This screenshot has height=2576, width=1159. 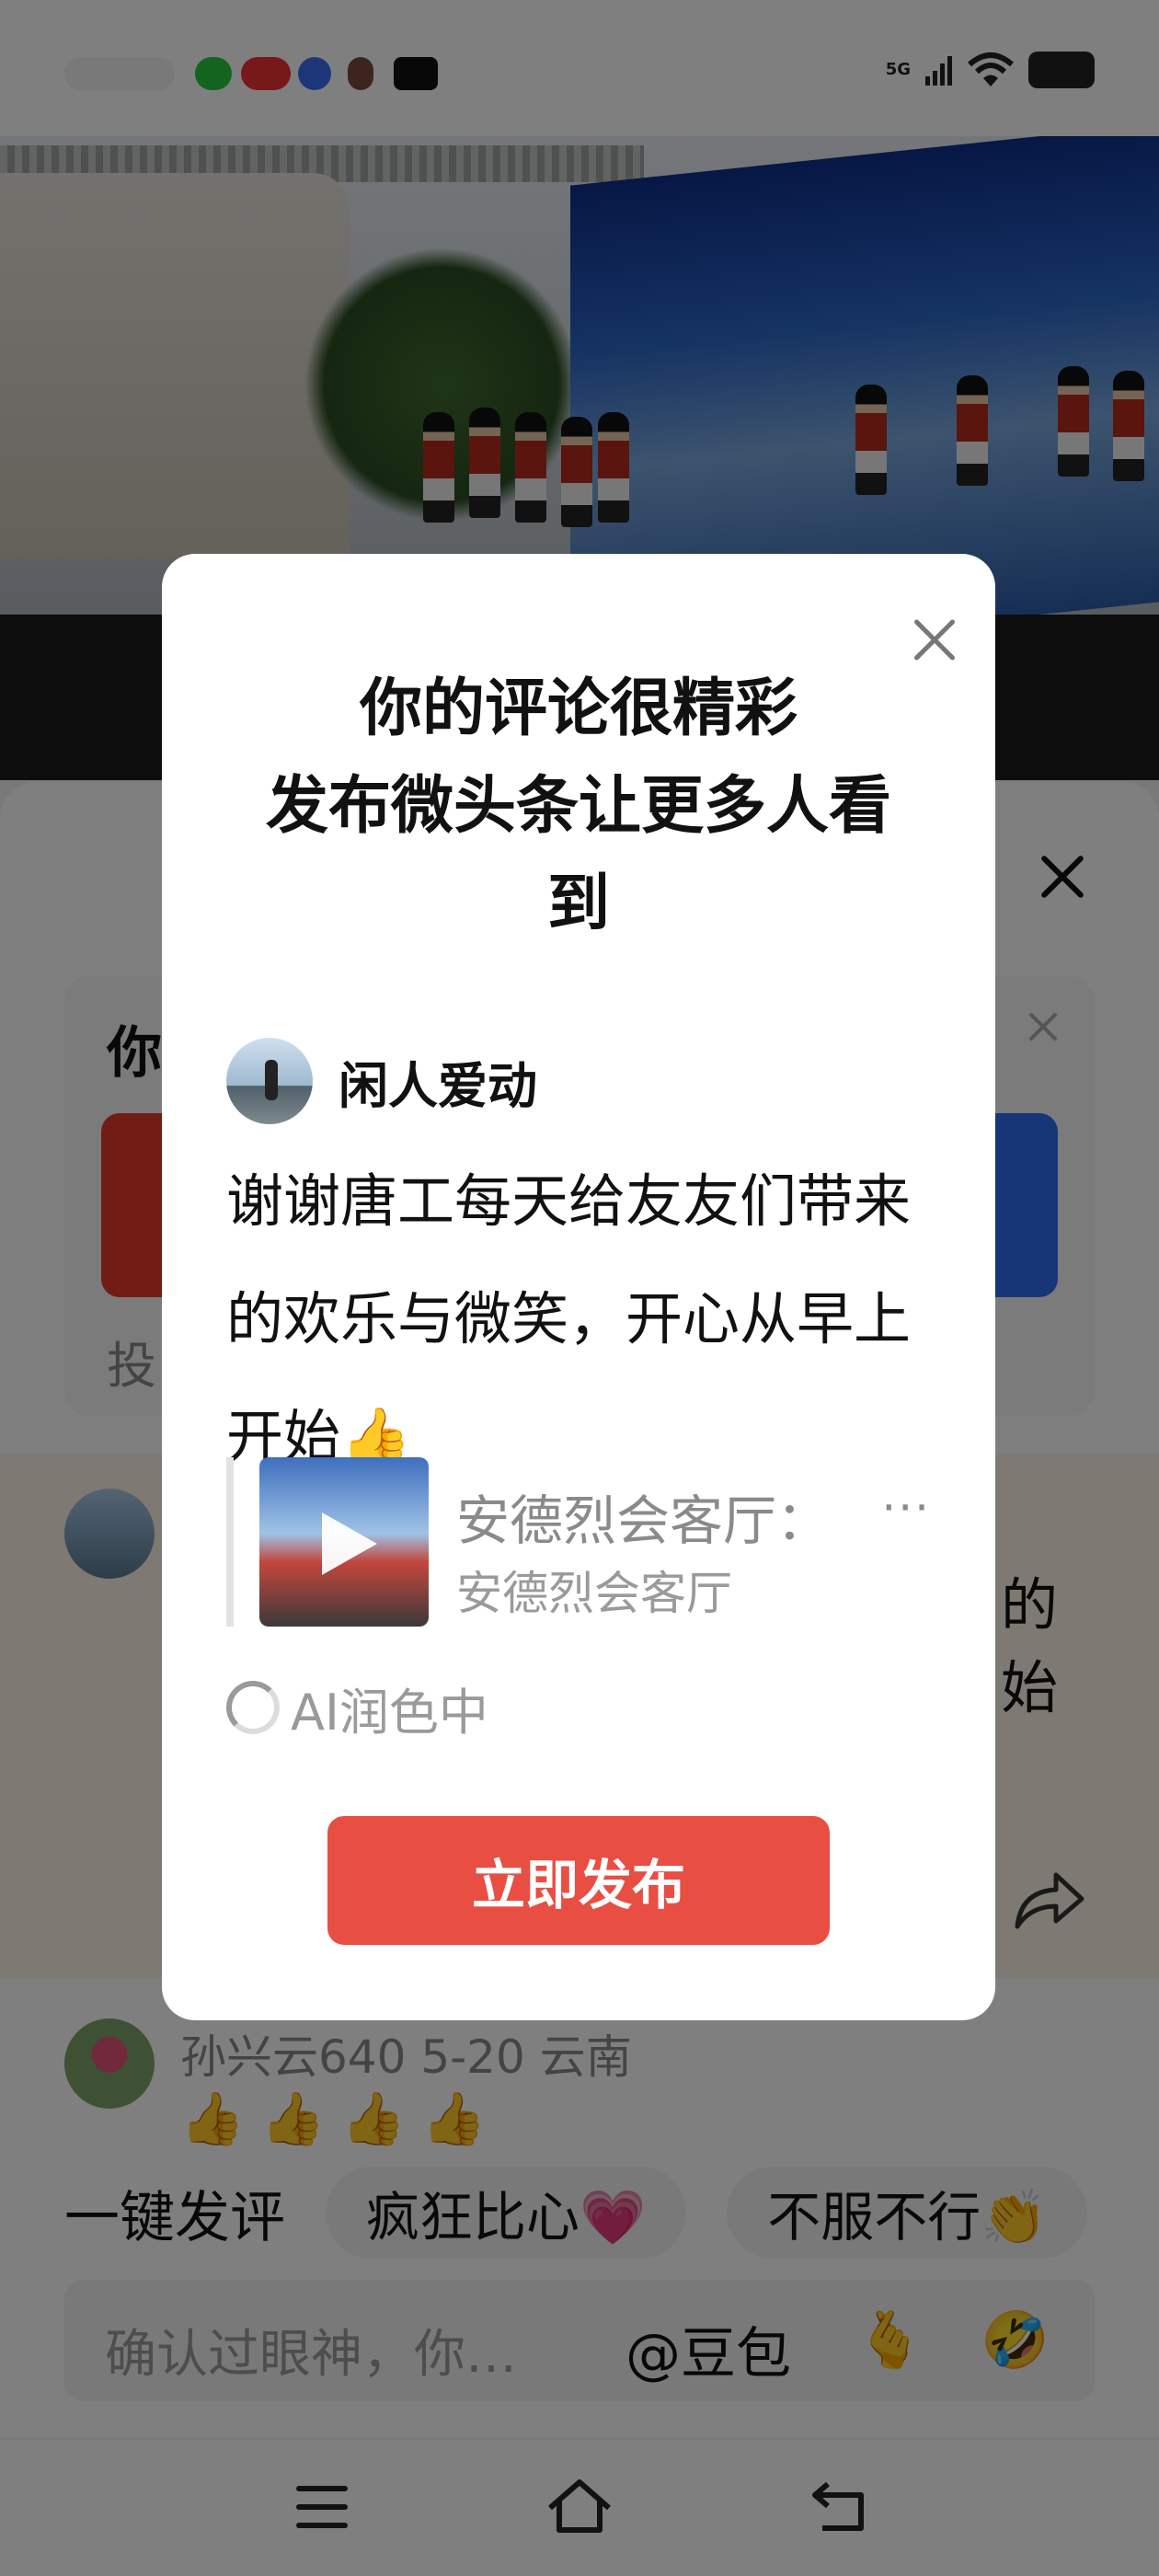 I want to click on modal-title: 你的评论很精彩 发布微头条让更多人看 到, so click(x=578, y=807).